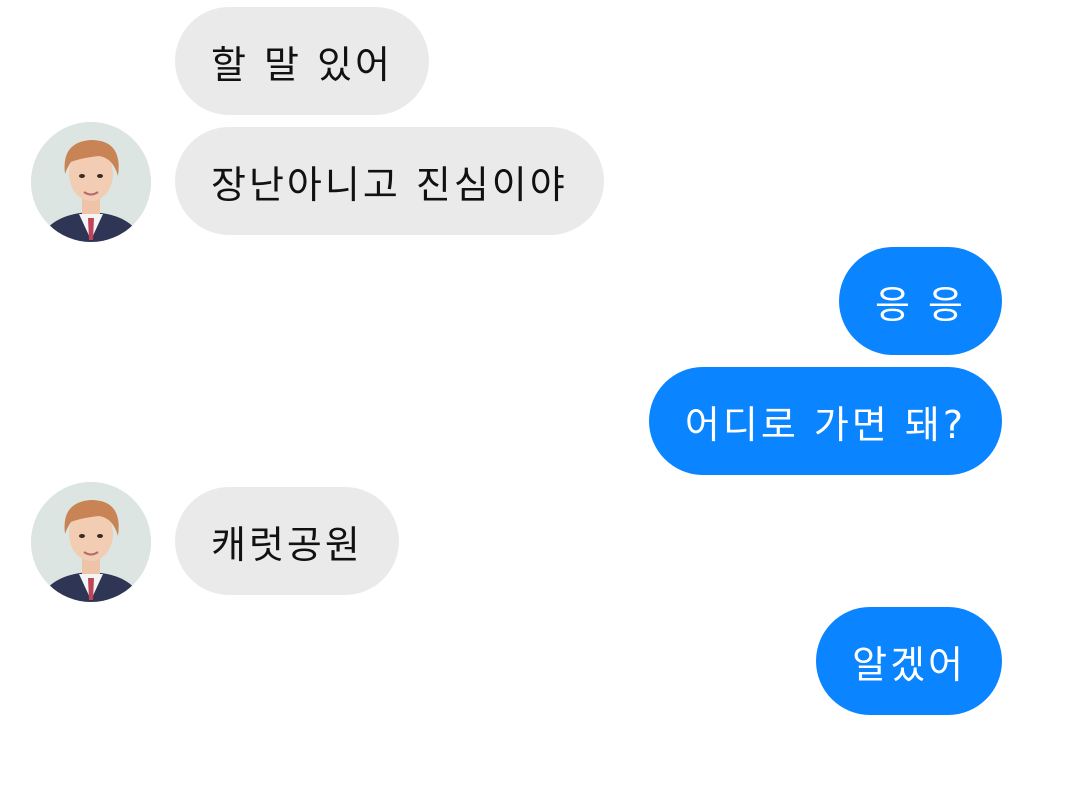  I want to click on message-text: 할 말 있어, so click(302, 64).